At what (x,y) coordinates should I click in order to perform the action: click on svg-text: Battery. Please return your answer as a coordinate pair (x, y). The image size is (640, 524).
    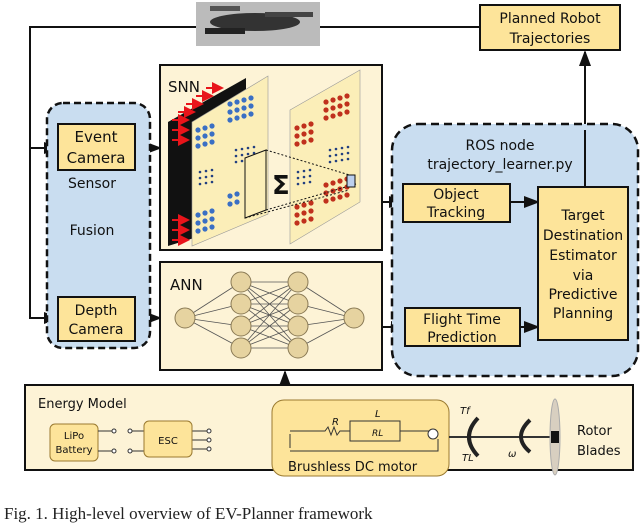
    Looking at the image, I should click on (73, 450).